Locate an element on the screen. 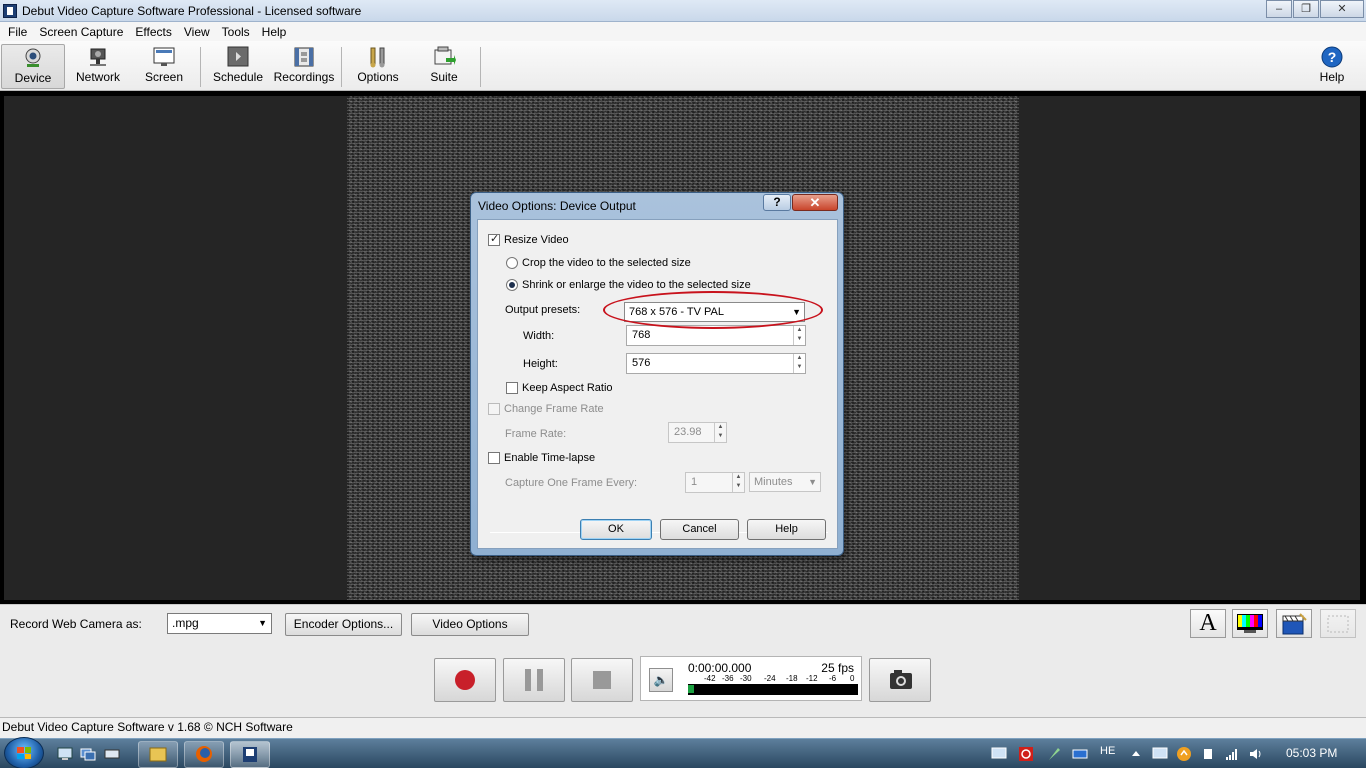 This screenshot has height=768, width=1366. keep-aspect-checkbox is located at coordinates (512, 388).